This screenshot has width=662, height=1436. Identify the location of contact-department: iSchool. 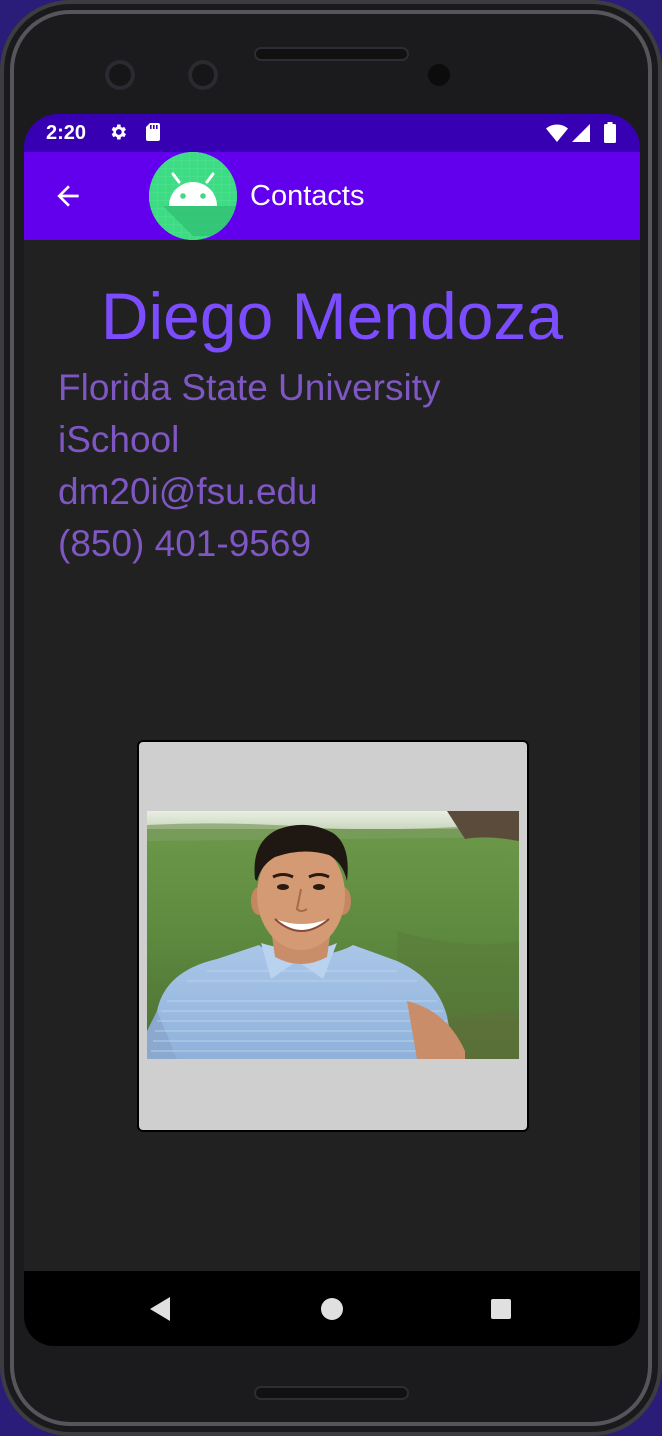
(119, 439).